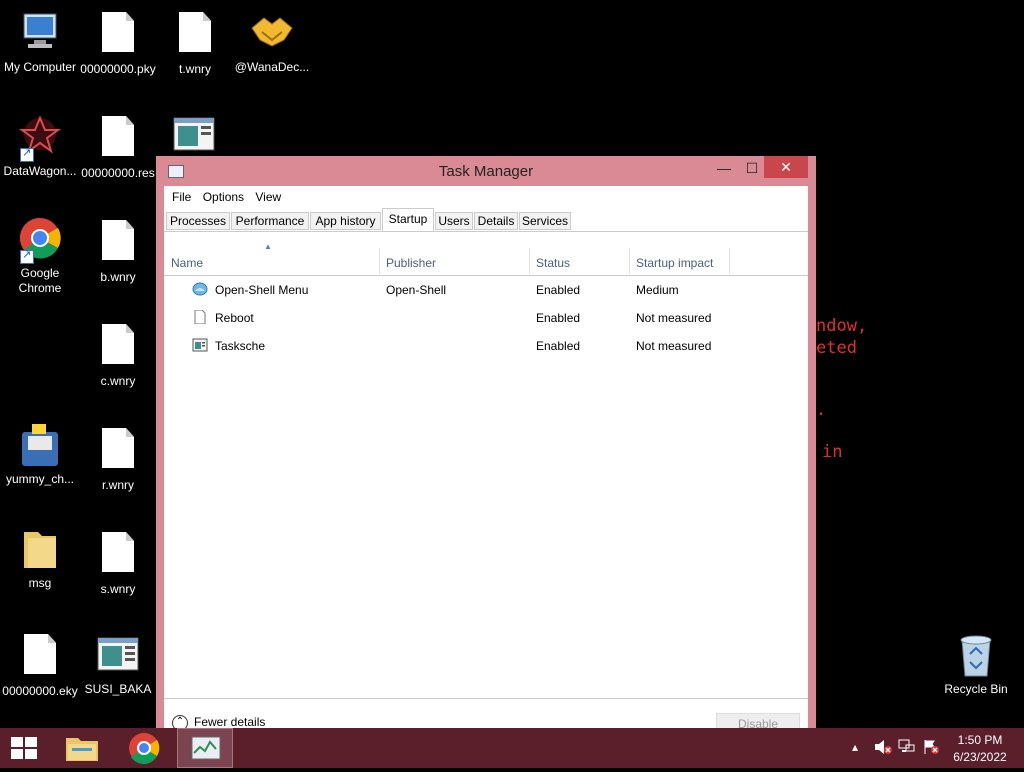 This screenshot has height=772, width=1024. Describe the element at coordinates (486, 318) in the screenshot. I see `table-row: Reboot Enabled Not measured` at that location.